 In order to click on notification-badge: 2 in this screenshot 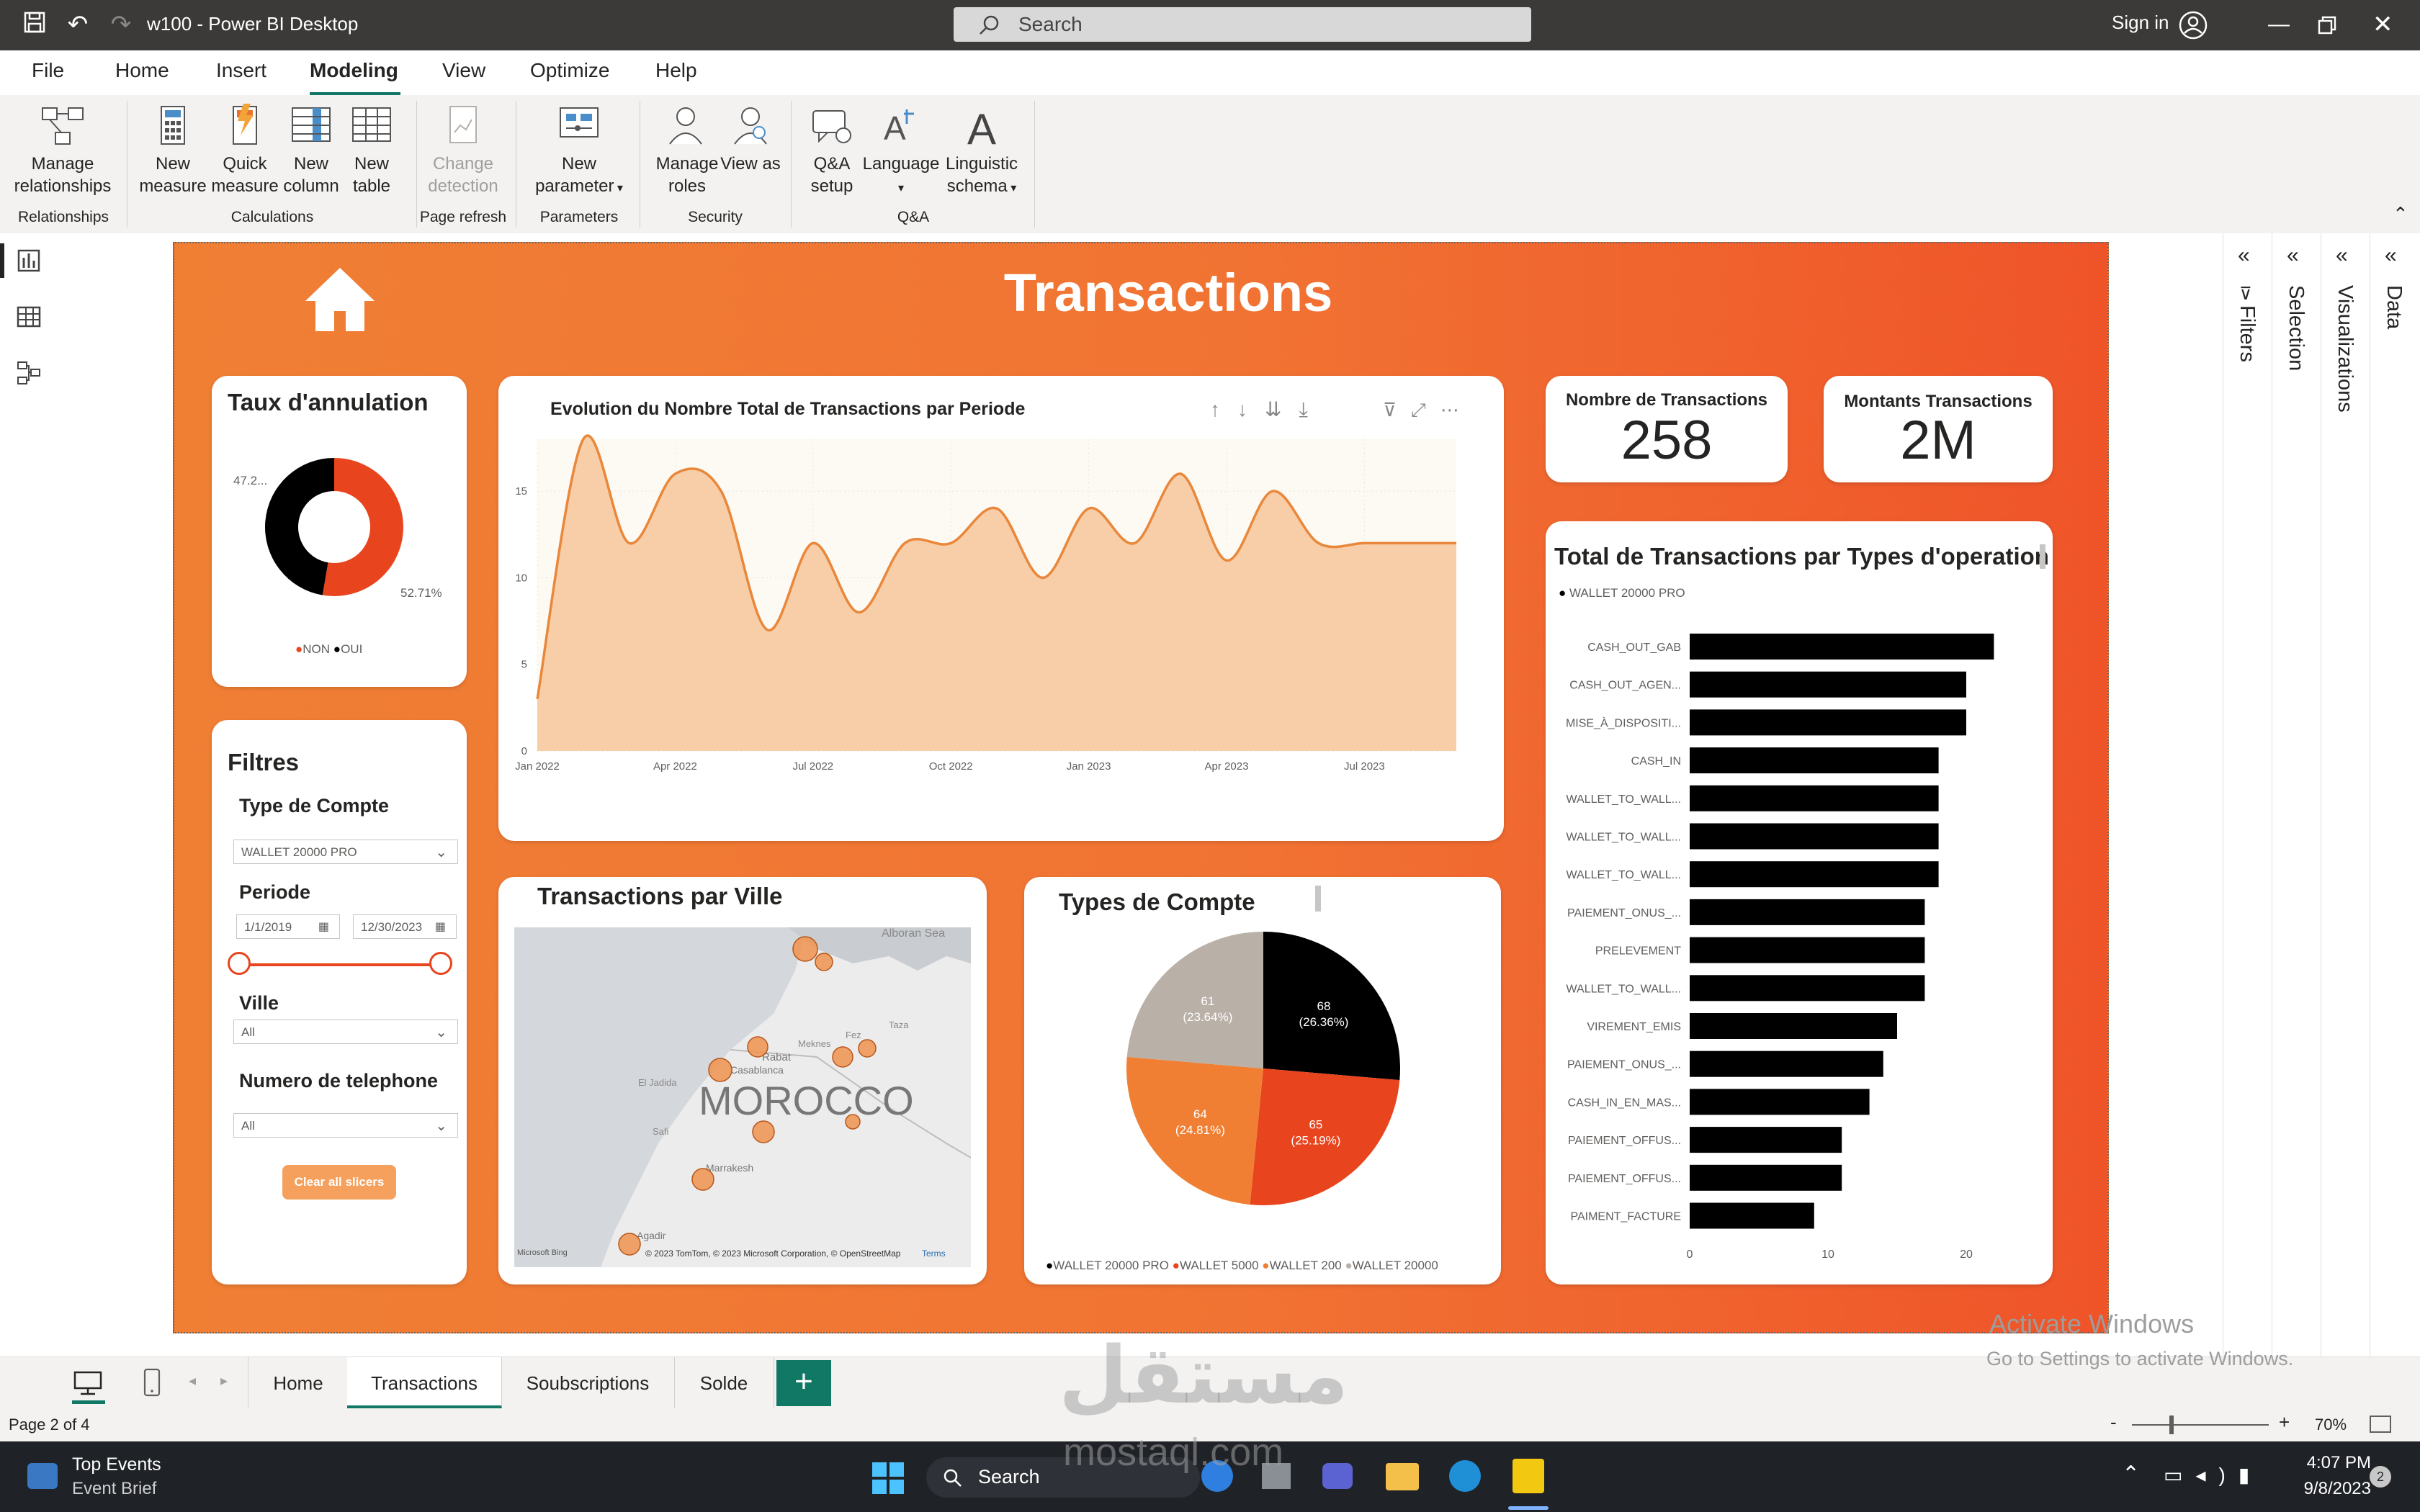, I will do `click(2380, 1477)`.